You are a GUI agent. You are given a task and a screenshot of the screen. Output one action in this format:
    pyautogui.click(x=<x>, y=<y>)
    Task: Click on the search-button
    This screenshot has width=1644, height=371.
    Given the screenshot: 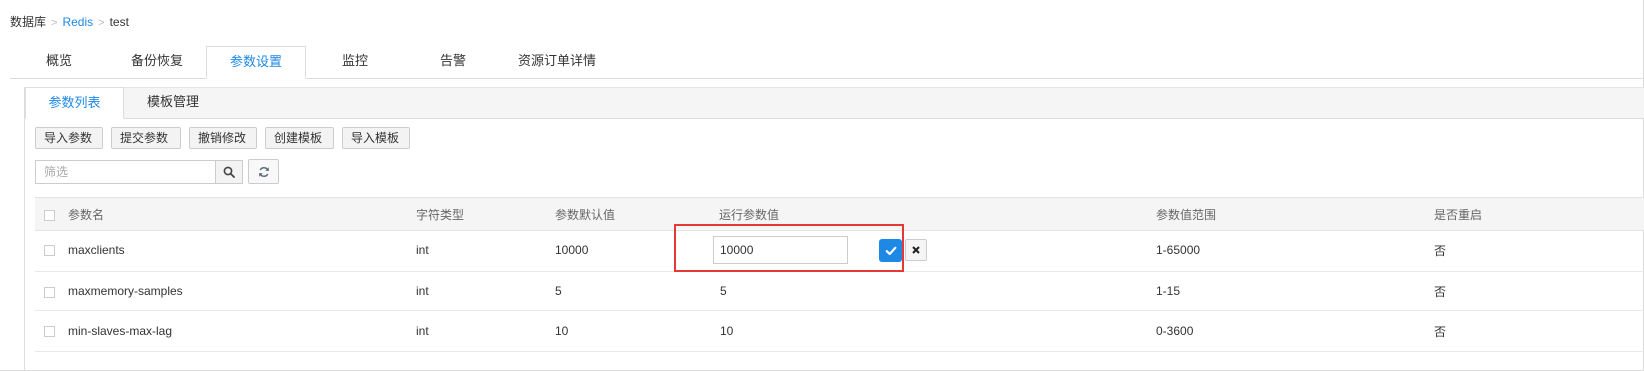 What is the action you would take?
    pyautogui.click(x=229, y=172)
    